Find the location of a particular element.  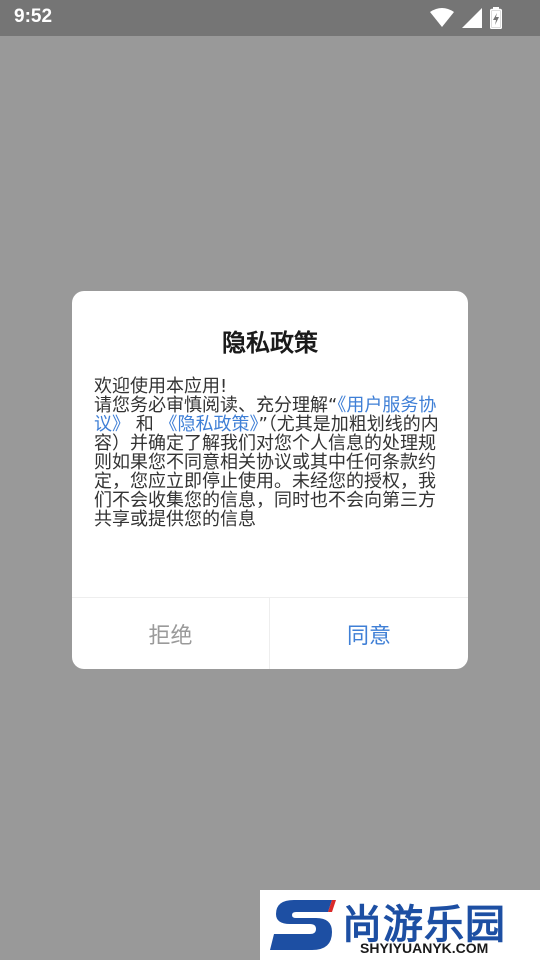

wifi-icon is located at coordinates (442, 18).